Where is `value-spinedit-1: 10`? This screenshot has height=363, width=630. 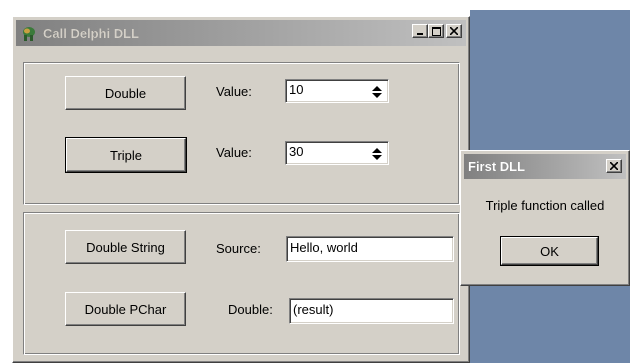
value-spinedit-1: 10 is located at coordinates (337, 91).